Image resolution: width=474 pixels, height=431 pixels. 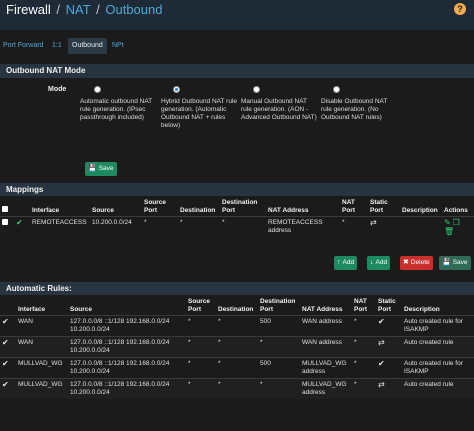 What do you see at coordinates (87, 46) in the screenshot?
I see `tab-outbound: Outbound` at bounding box center [87, 46].